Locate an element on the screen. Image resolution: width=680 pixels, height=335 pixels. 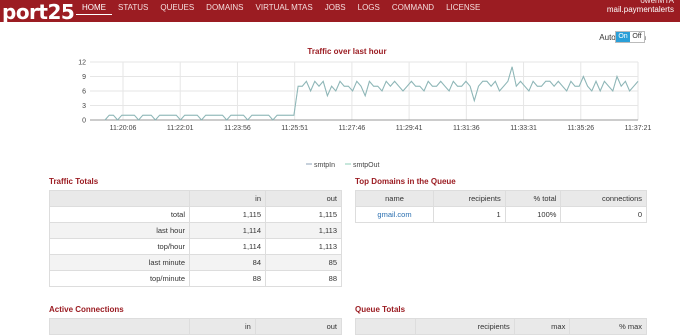
table-row: top/hour 1,114 1,113 is located at coordinates (195, 246).